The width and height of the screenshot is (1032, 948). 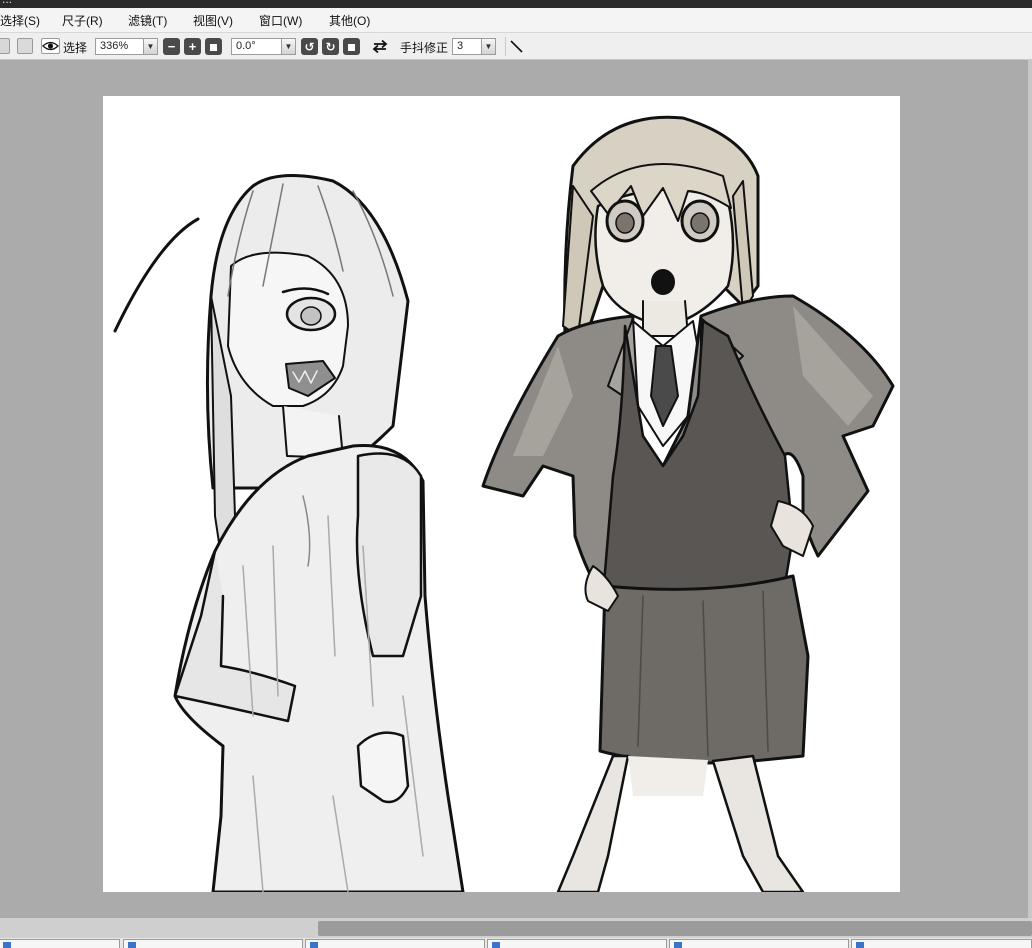 I want to click on rotate-right-button: ↻, so click(x=330, y=46).